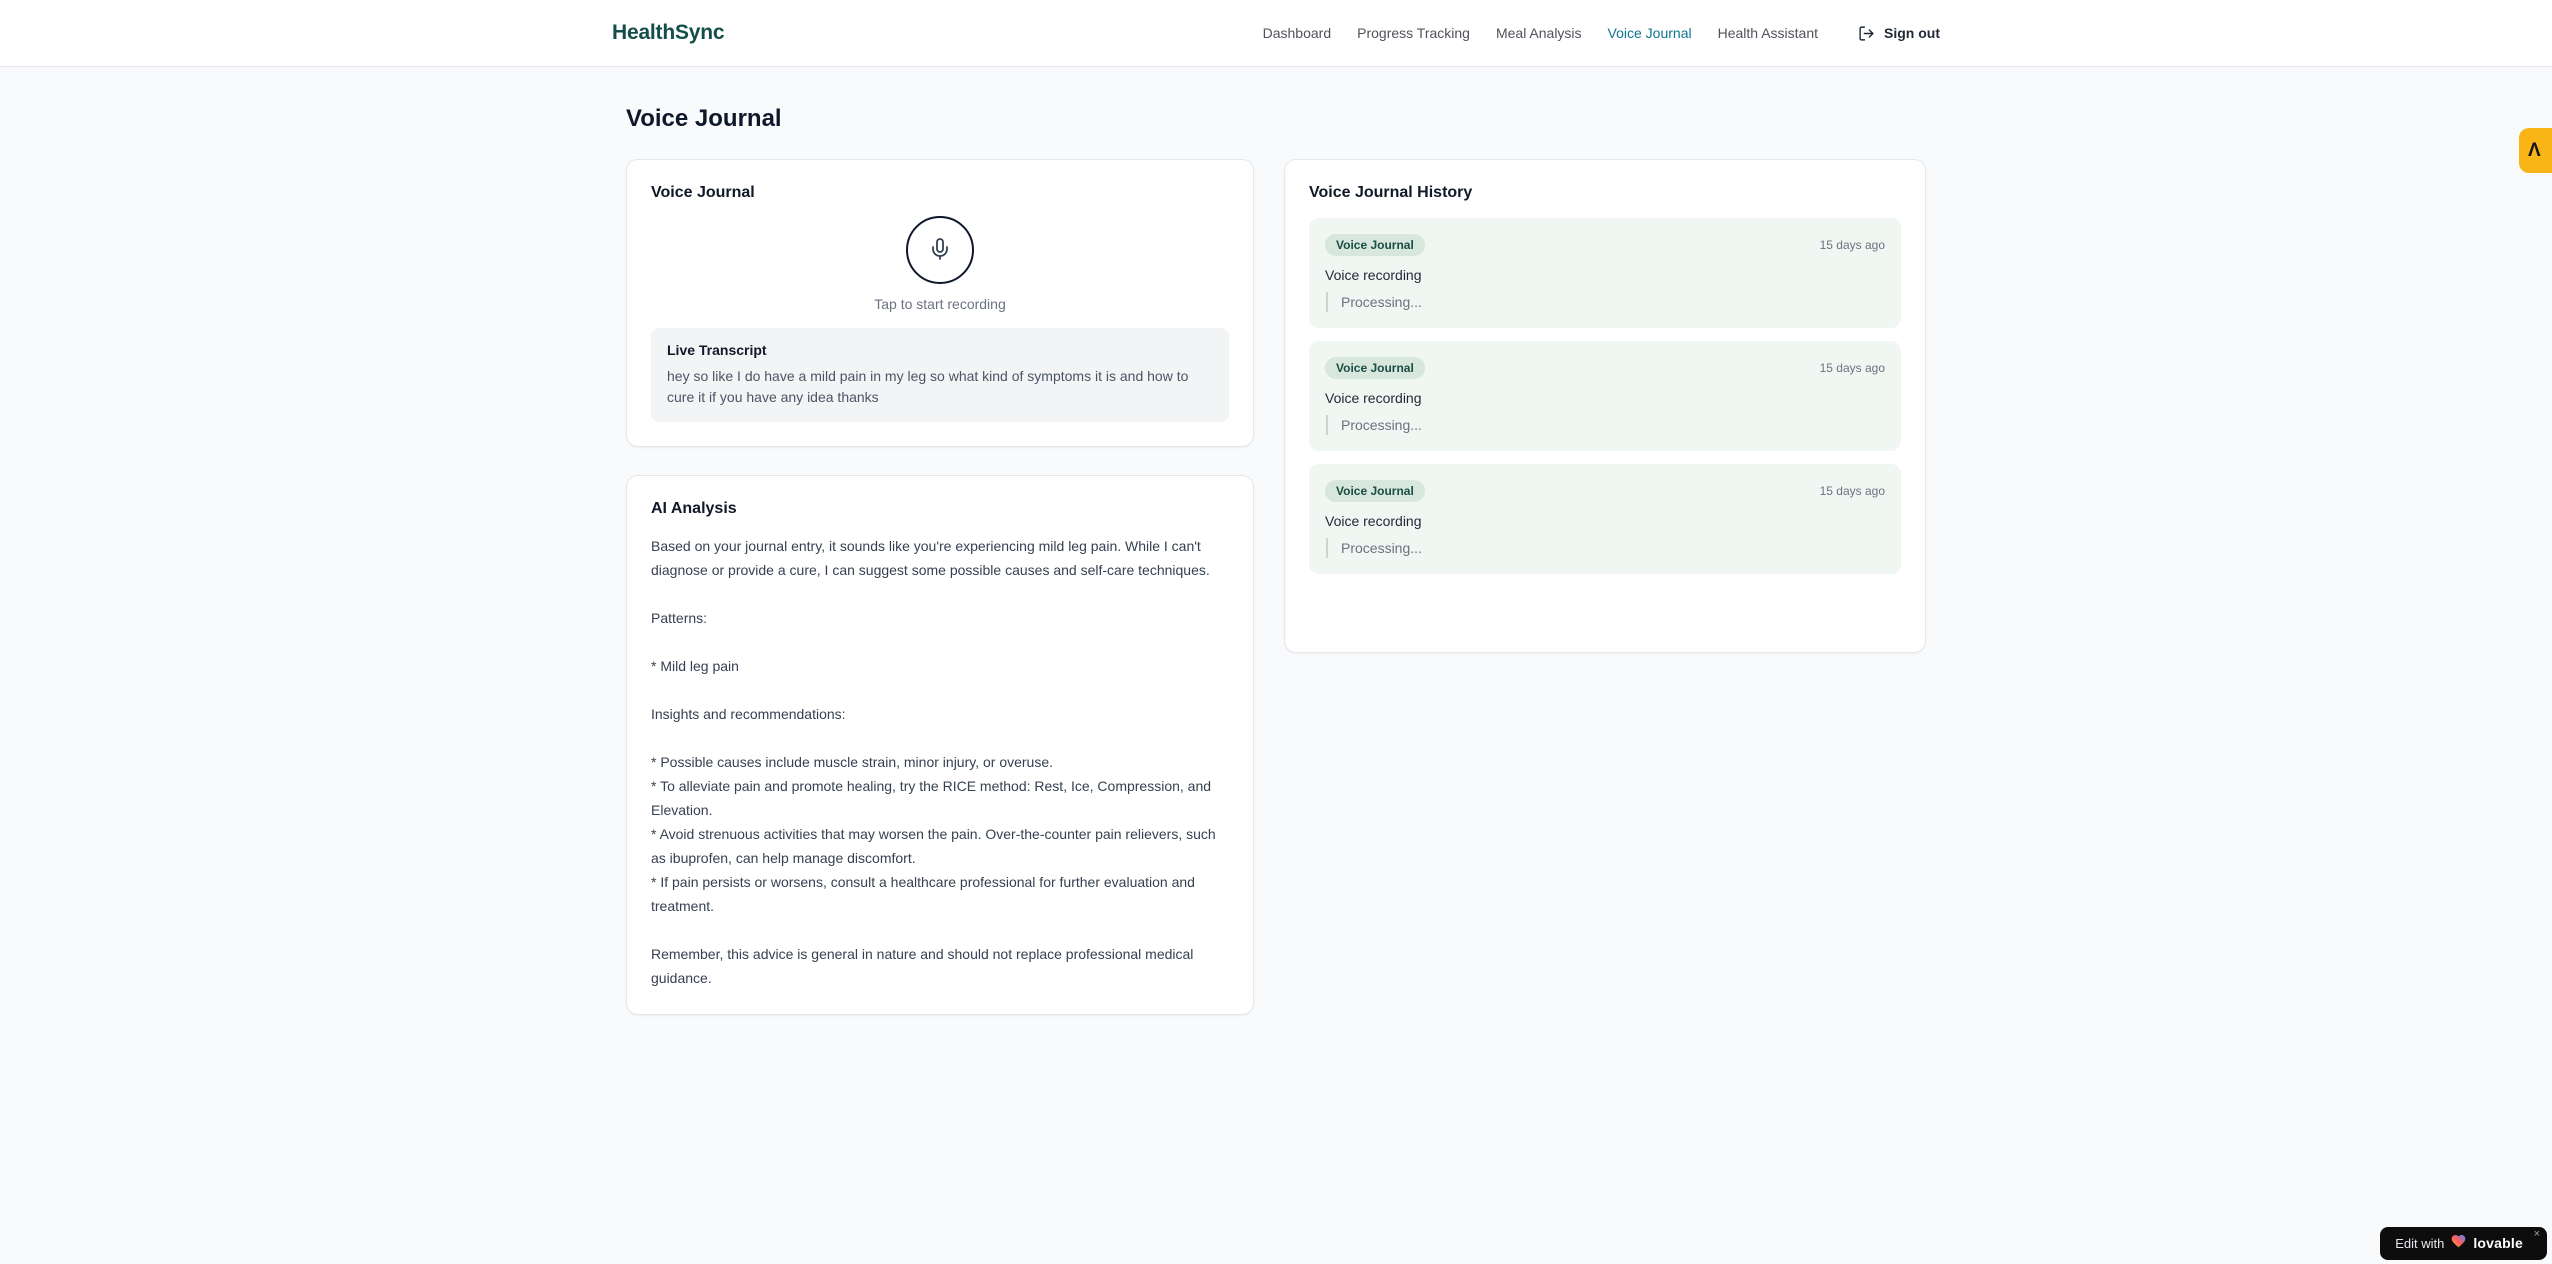 The height and width of the screenshot is (1264, 2552). Describe the element at coordinates (2420, 1243) in the screenshot. I see `lovable-prefix-label: Edit with` at that location.